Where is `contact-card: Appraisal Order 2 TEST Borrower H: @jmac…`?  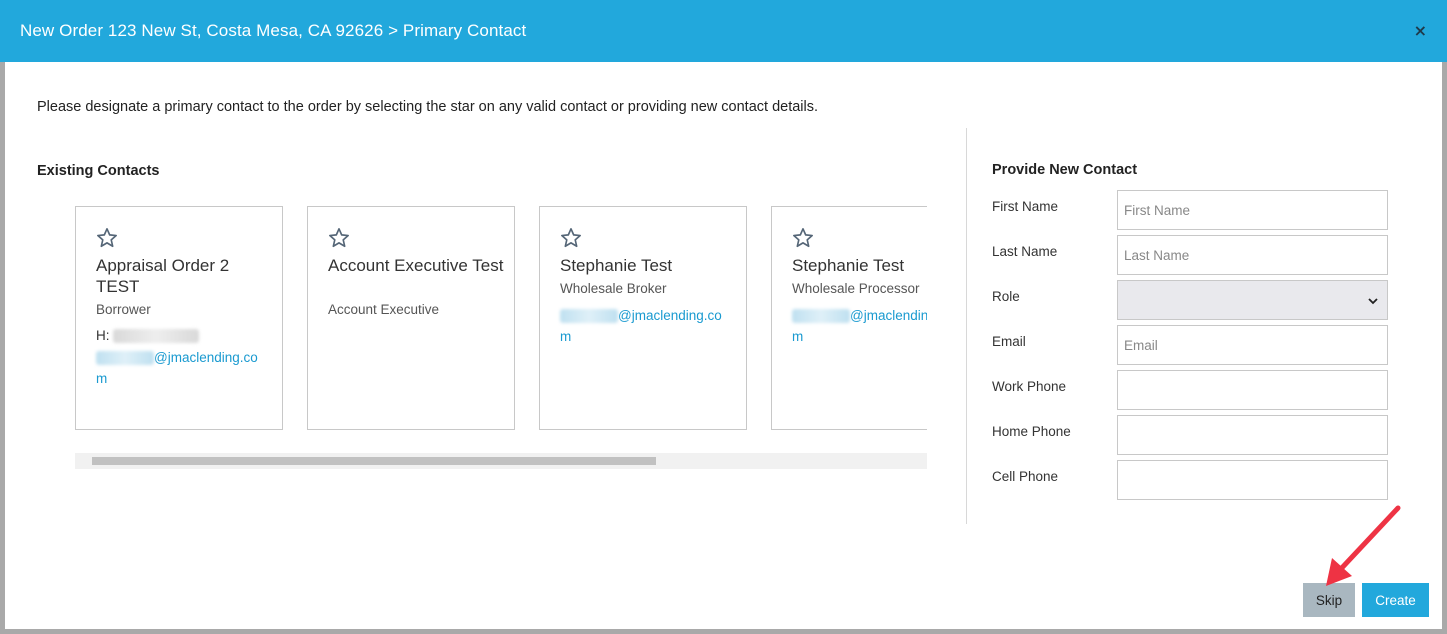
contact-card: Appraisal Order 2 TEST Borrower H: @jmac… is located at coordinates (179, 318).